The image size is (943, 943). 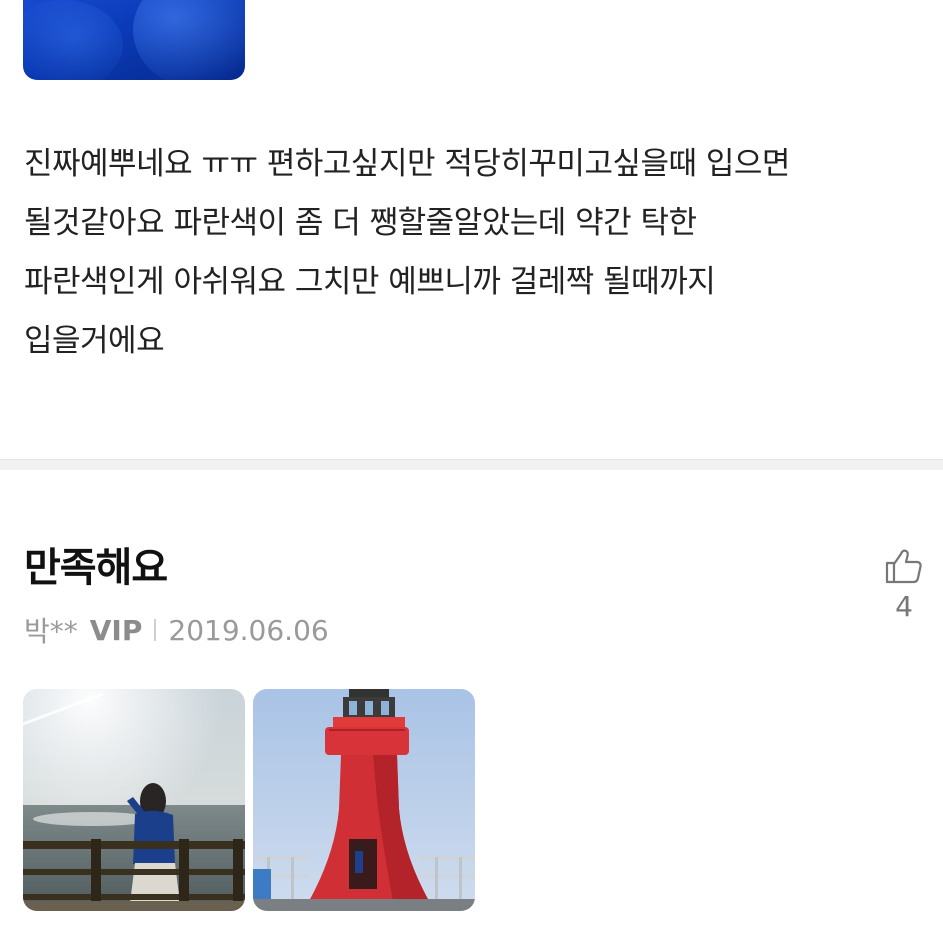 What do you see at coordinates (94, 341) in the screenshot?
I see `review-body-line: 입을거에요` at bounding box center [94, 341].